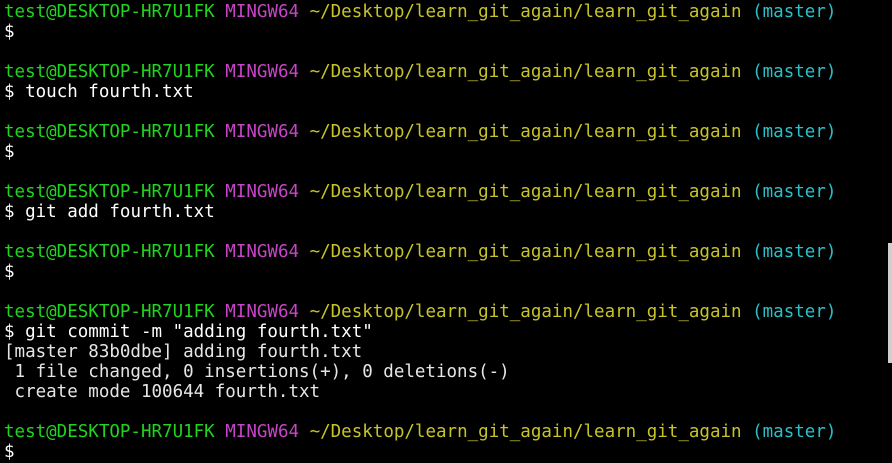 The image size is (892, 463). Describe the element at coordinates (890, 303) in the screenshot. I see `scrollbar-thumb` at that location.